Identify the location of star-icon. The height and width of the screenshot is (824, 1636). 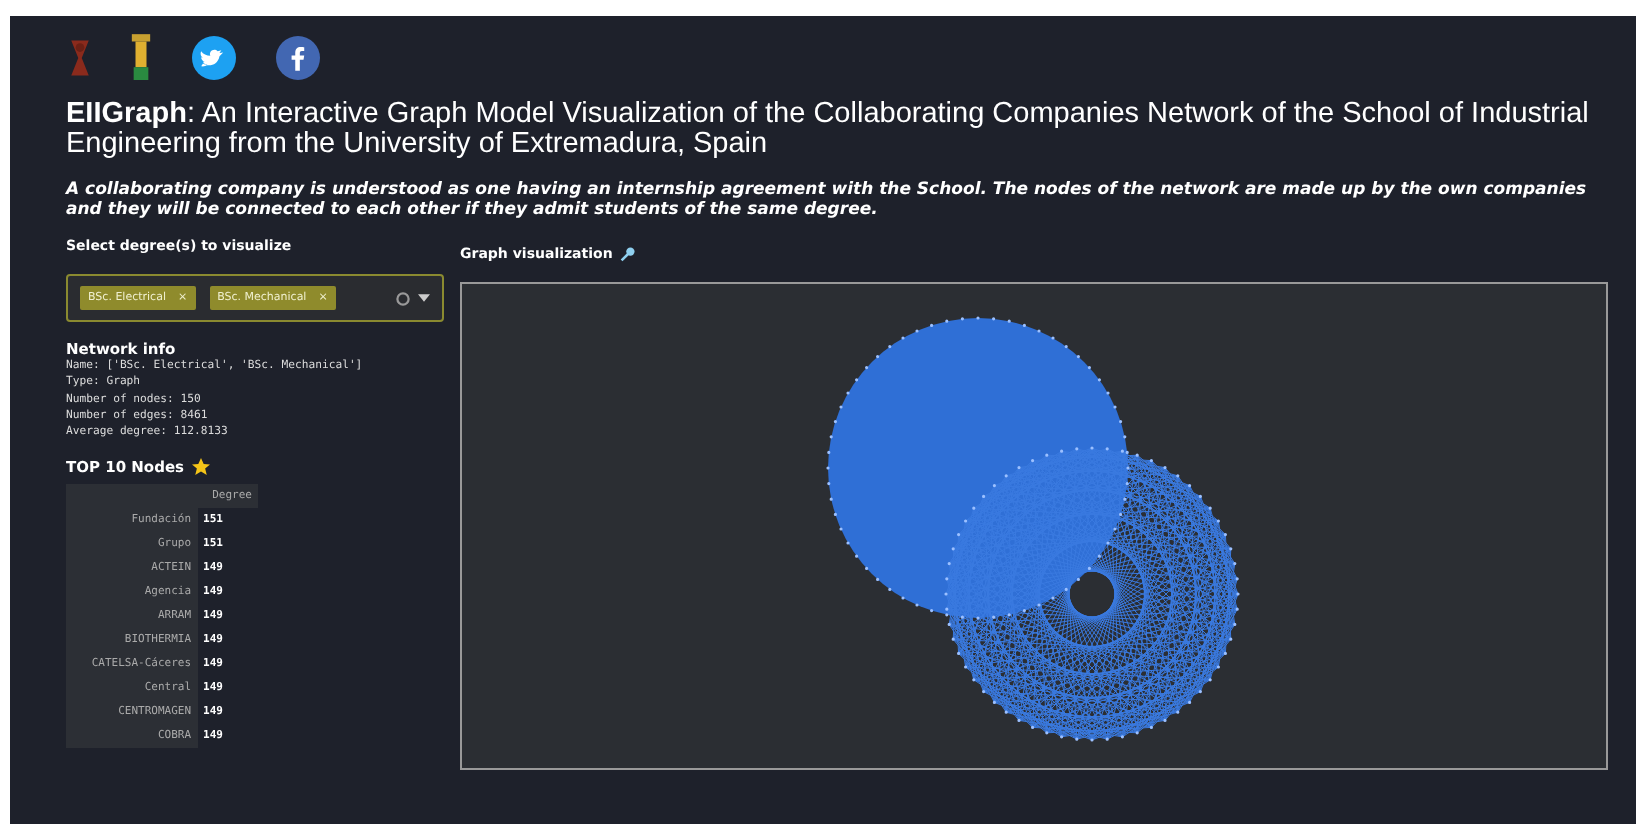
(201, 467).